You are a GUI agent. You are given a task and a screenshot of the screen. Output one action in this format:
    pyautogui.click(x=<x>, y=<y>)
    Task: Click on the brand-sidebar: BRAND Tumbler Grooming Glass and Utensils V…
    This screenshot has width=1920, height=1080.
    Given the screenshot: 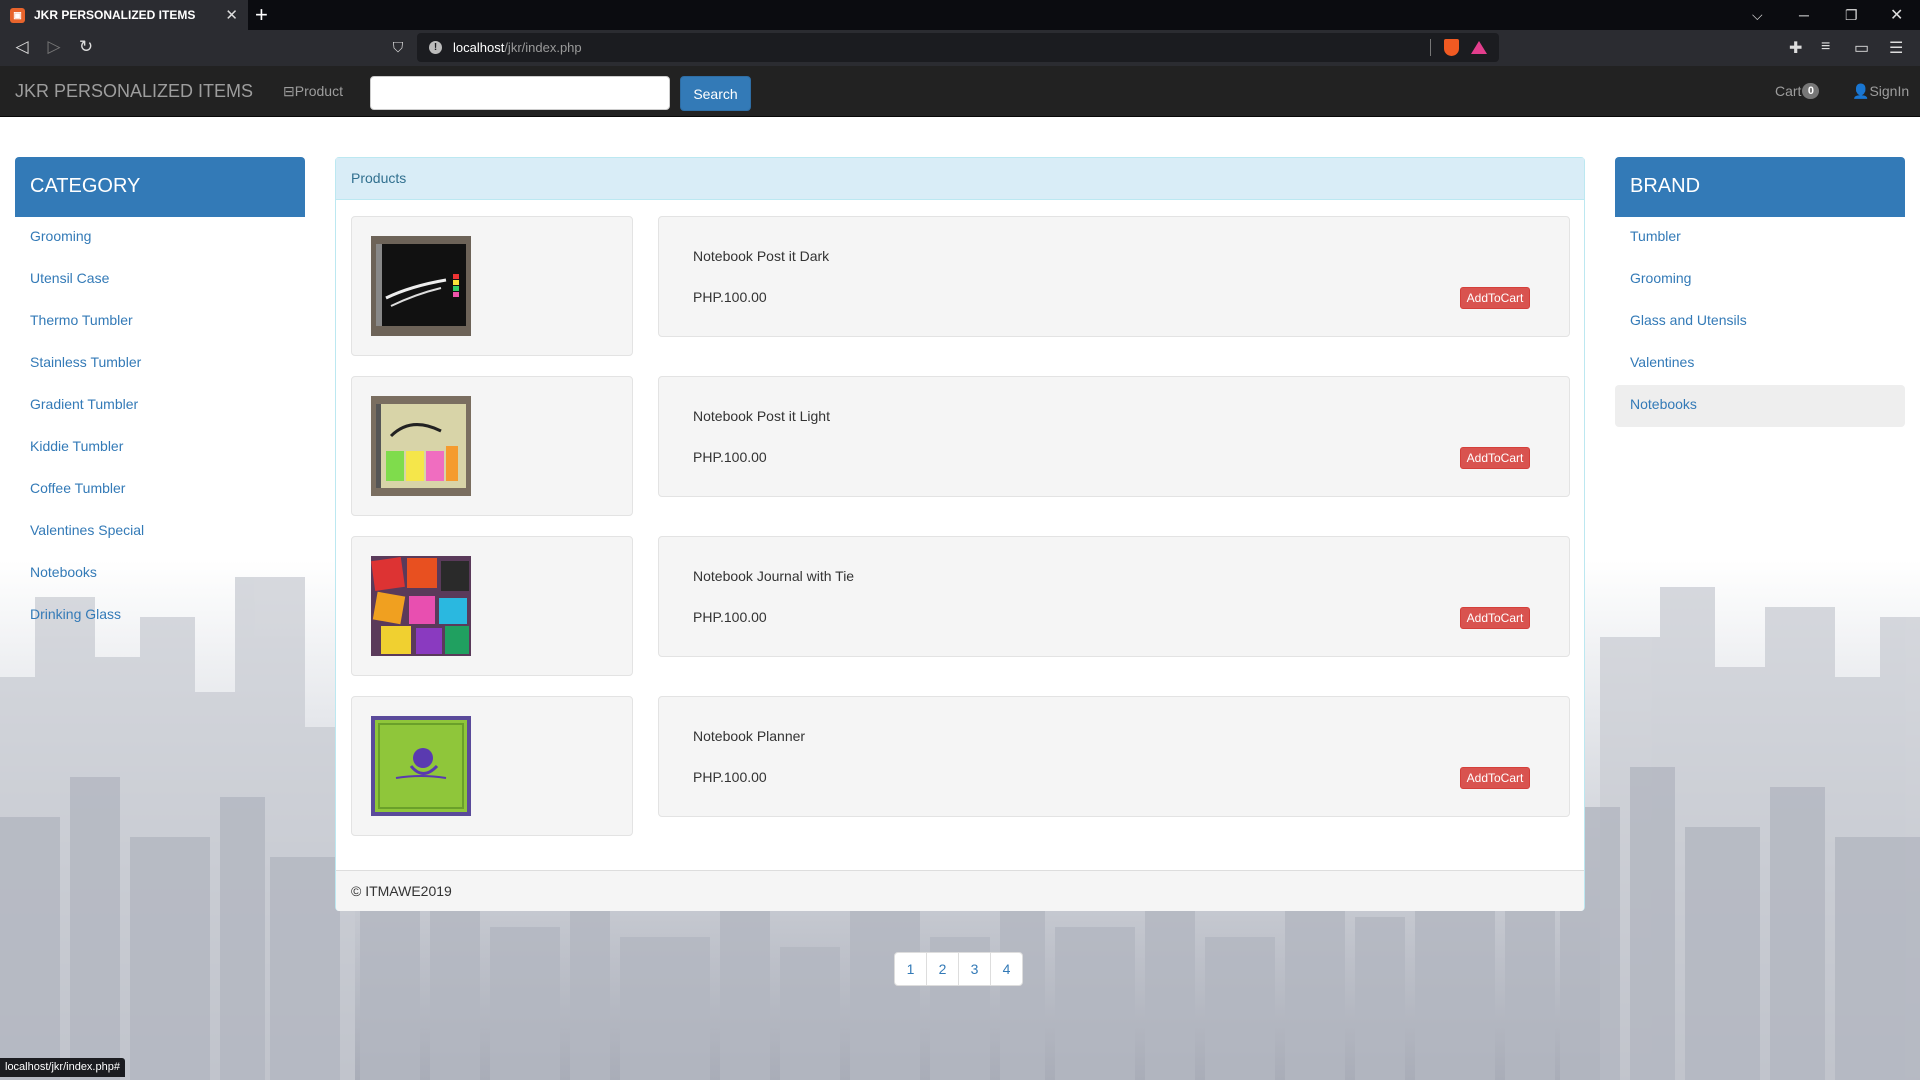 What is the action you would take?
    pyautogui.click(x=1760, y=292)
    